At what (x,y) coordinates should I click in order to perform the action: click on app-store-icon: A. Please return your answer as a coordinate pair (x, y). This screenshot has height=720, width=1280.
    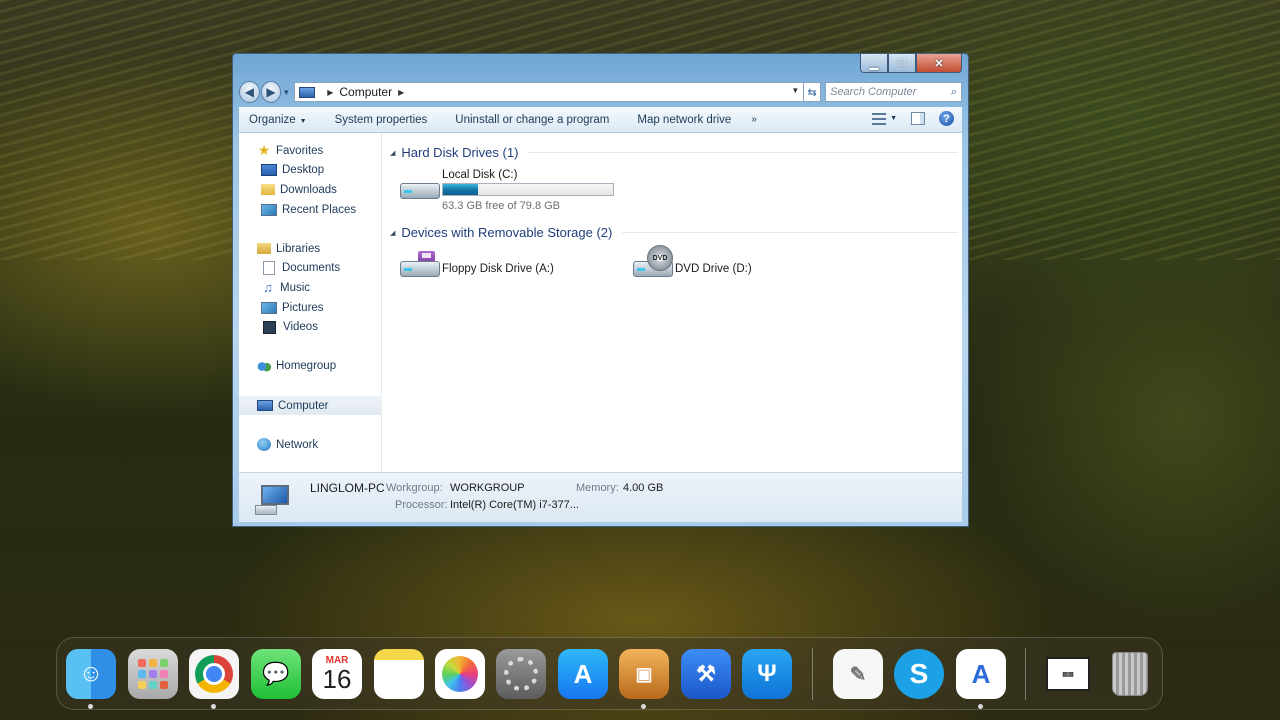
    Looking at the image, I should click on (583, 674).